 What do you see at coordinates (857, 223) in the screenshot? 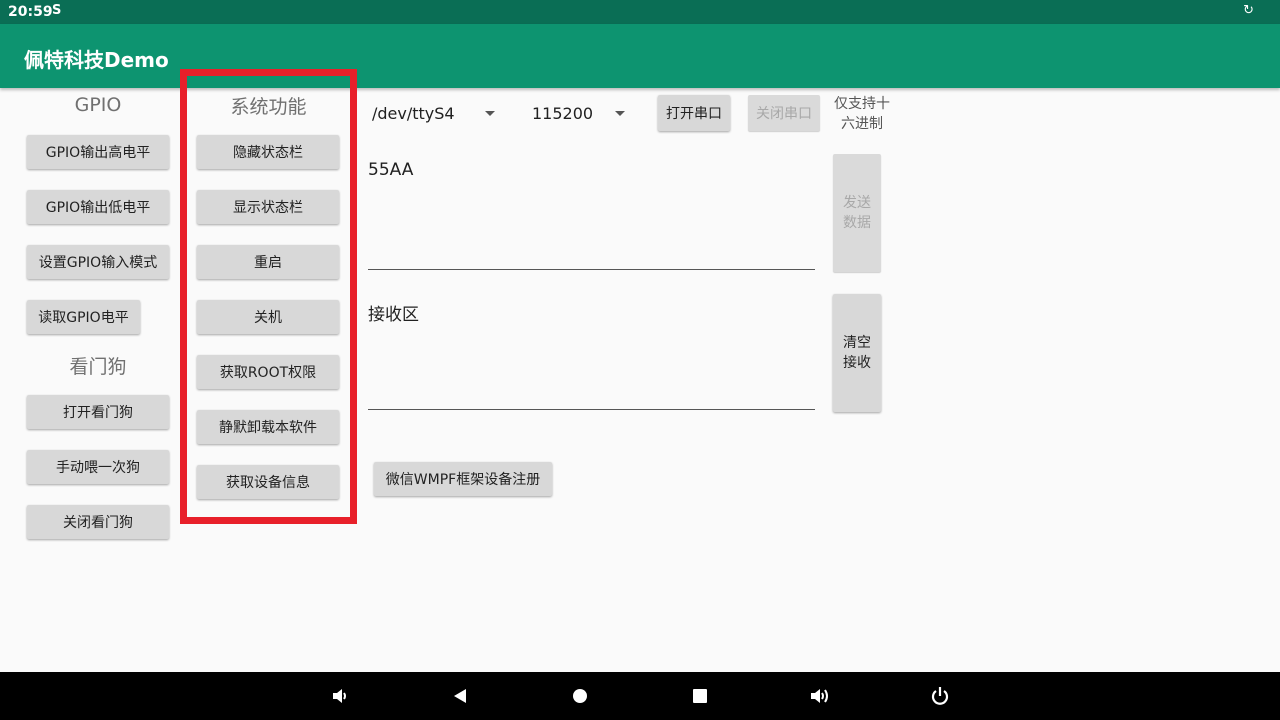
I see `send-label-line2: 数据` at bounding box center [857, 223].